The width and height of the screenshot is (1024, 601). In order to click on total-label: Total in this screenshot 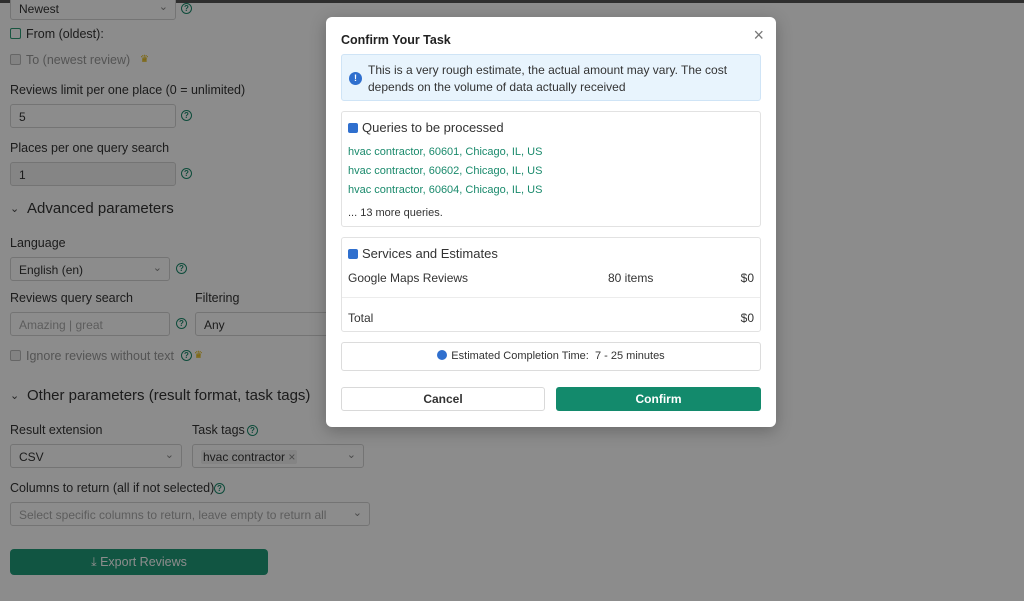, I will do `click(361, 318)`.